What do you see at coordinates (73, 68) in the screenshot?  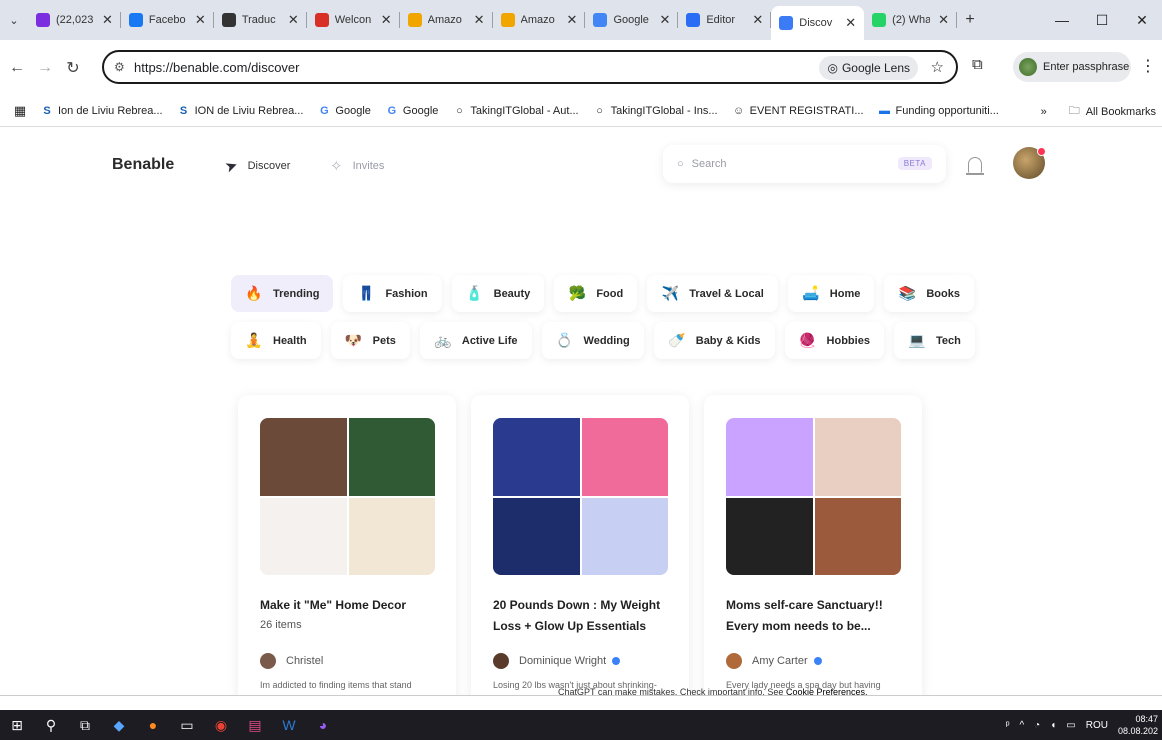 I see `reload-icon: ↻` at bounding box center [73, 68].